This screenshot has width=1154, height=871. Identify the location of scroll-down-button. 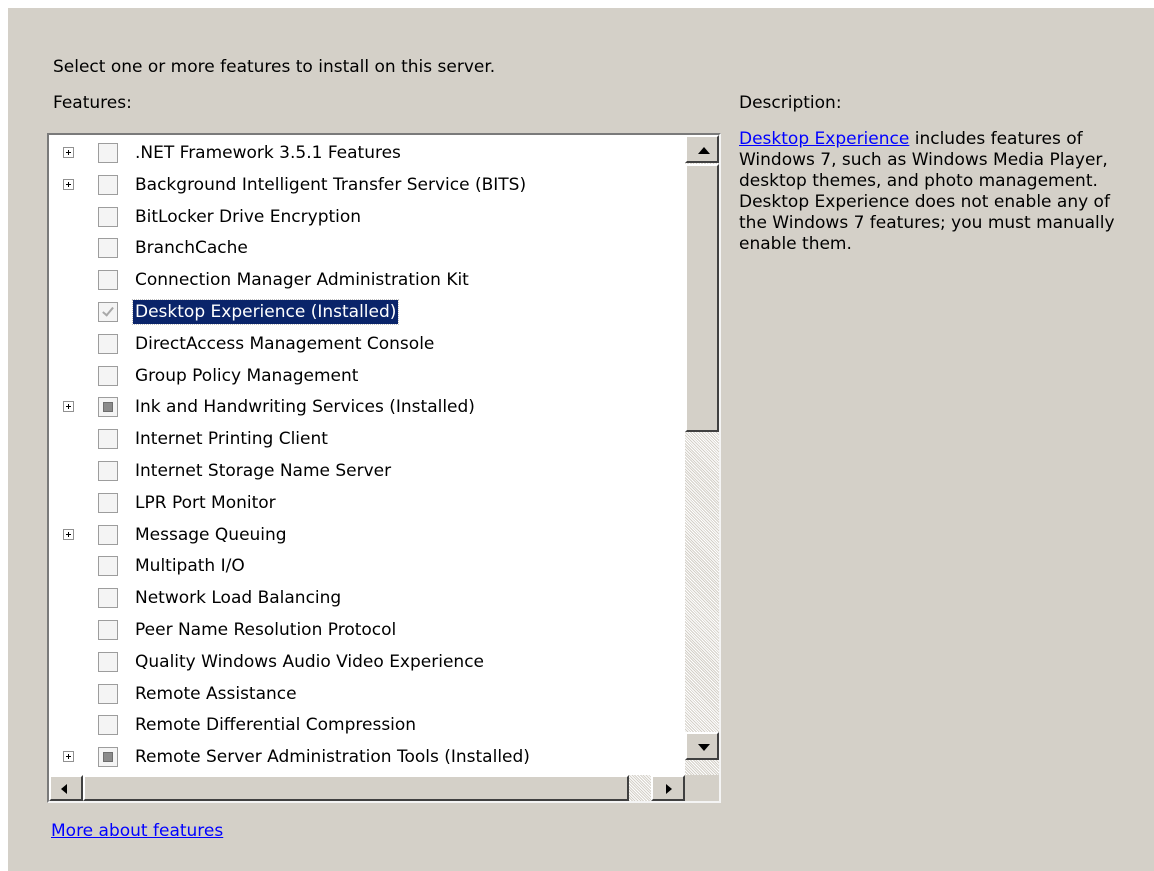
(702, 746).